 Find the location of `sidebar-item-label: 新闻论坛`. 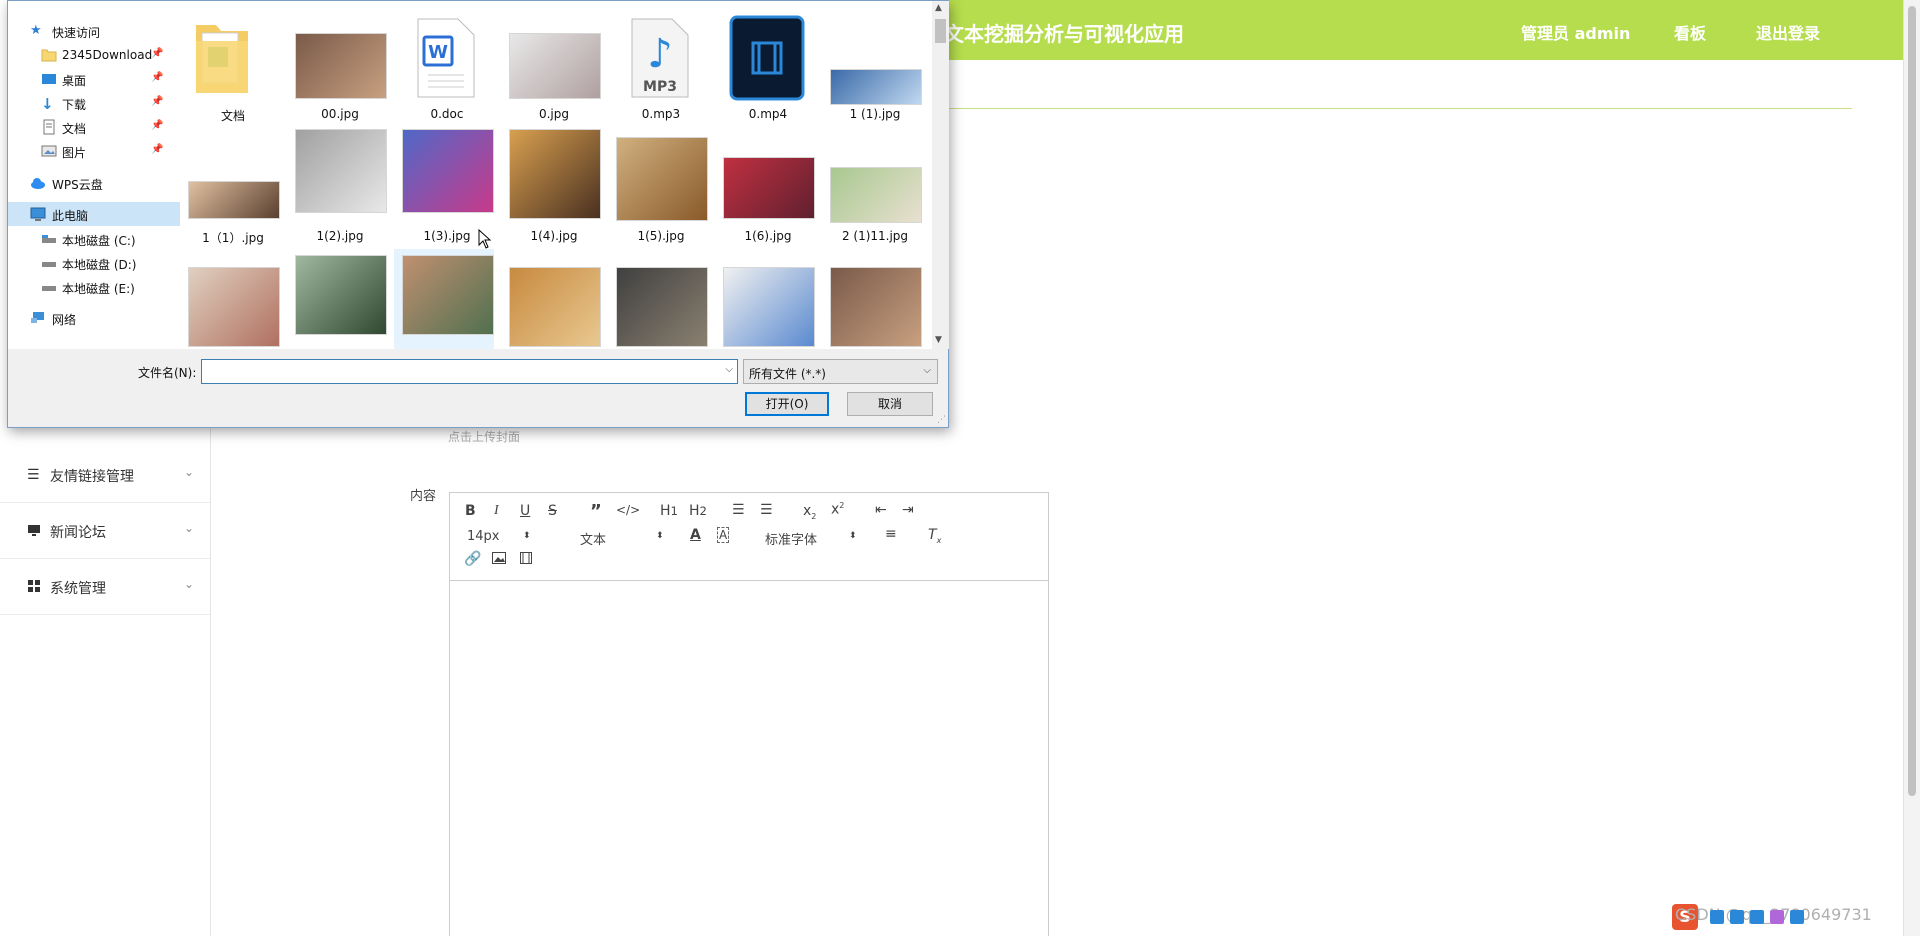

sidebar-item-label: 新闻论坛 is located at coordinates (78, 533).